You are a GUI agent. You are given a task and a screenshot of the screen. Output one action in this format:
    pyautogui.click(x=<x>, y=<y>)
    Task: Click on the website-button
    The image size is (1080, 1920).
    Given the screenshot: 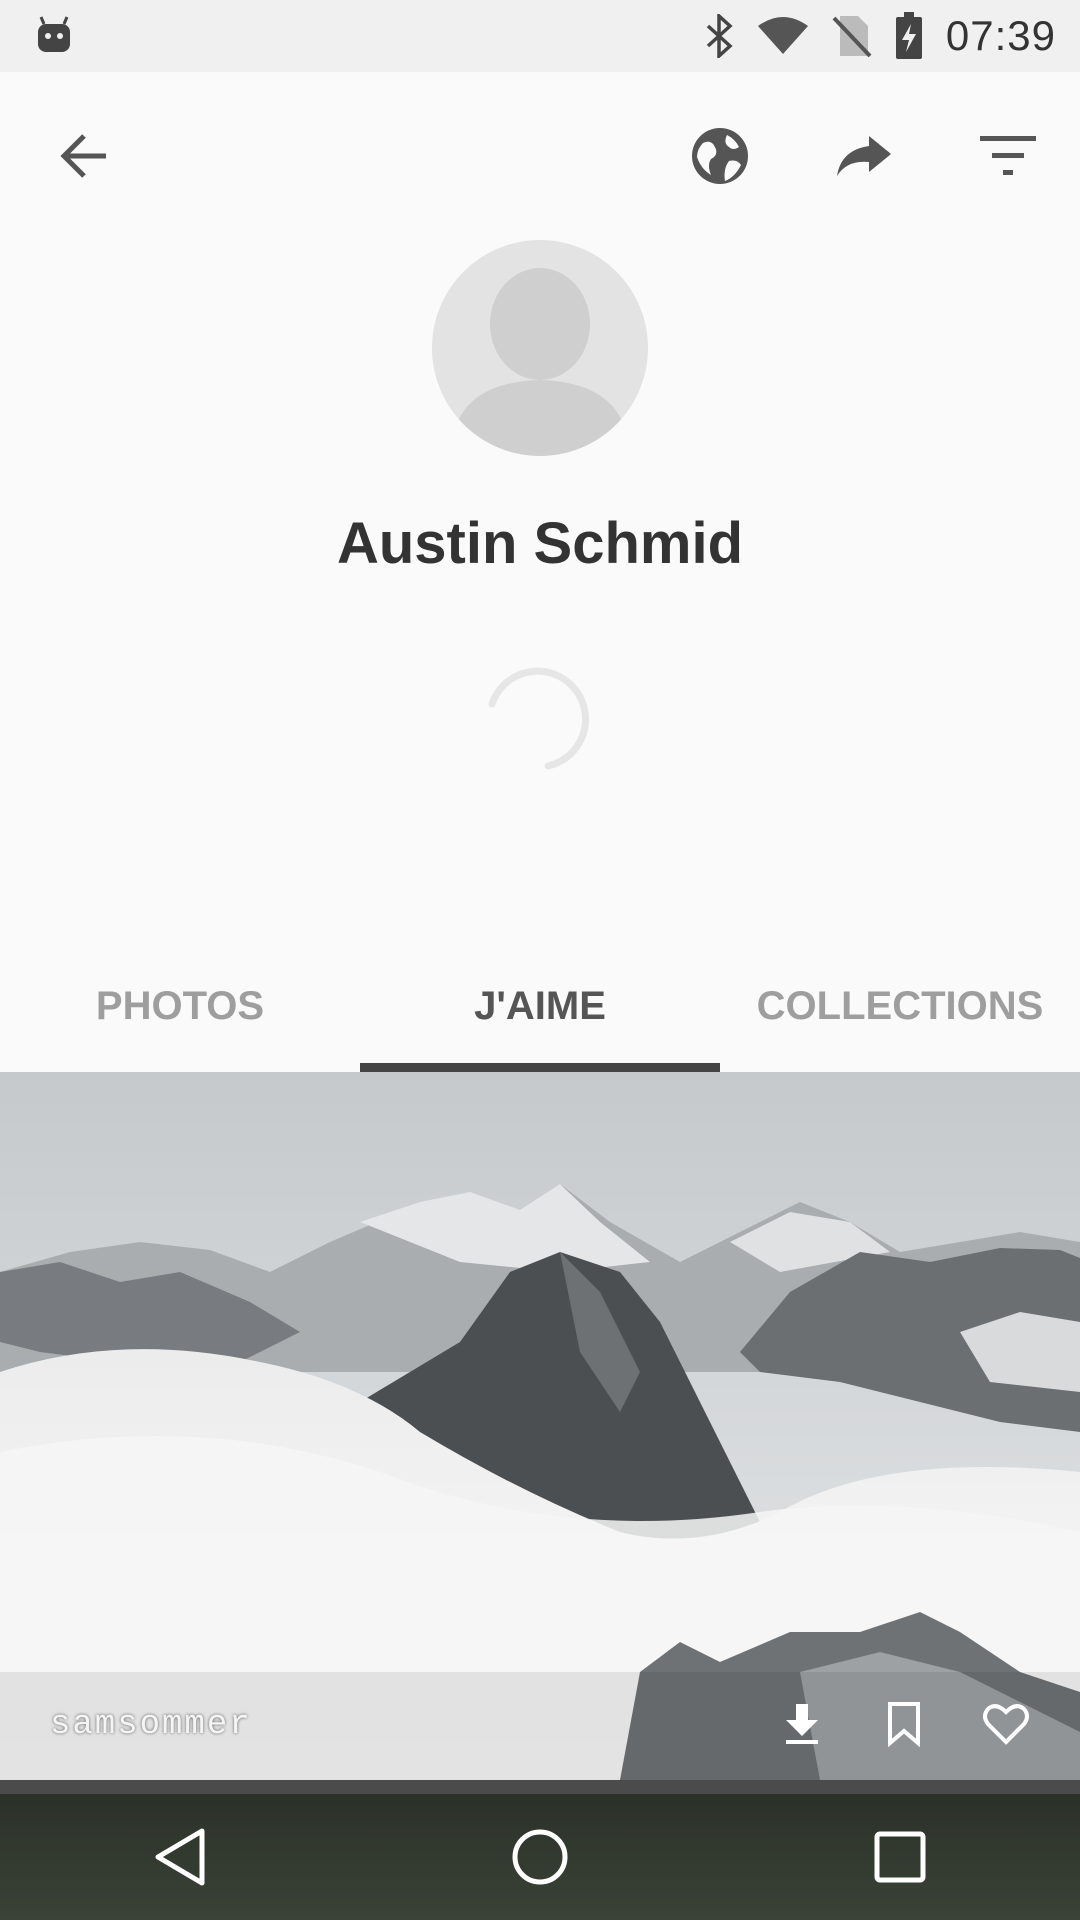 What is the action you would take?
    pyautogui.click(x=720, y=156)
    